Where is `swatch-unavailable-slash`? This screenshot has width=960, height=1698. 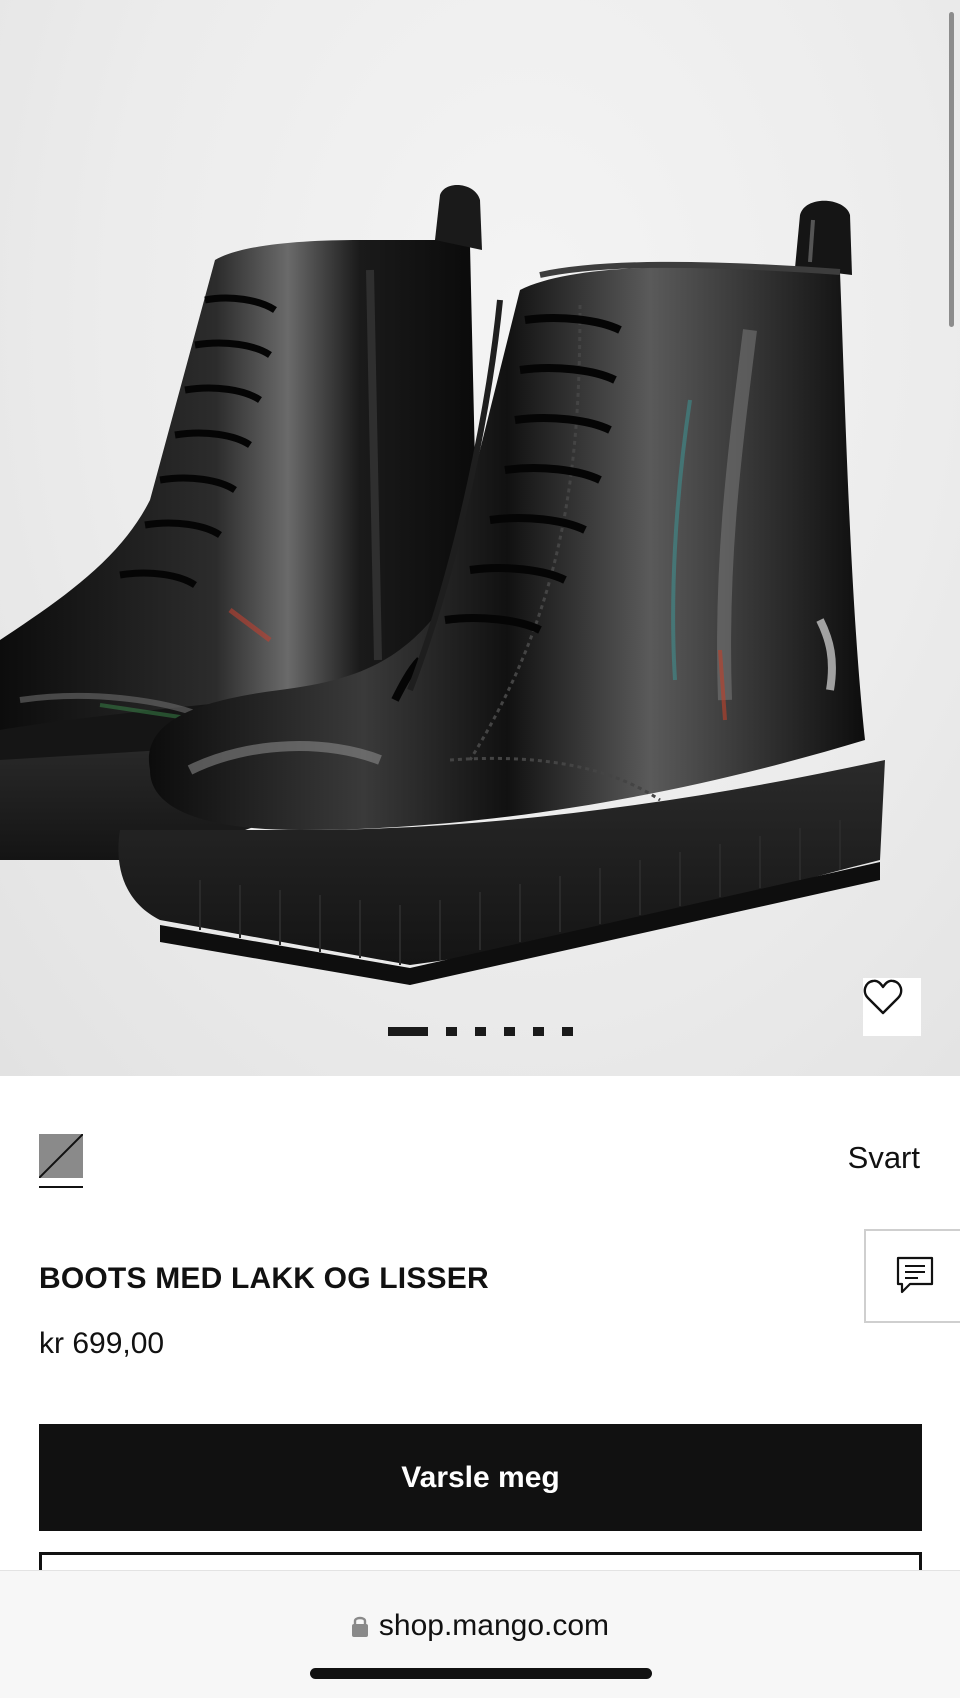
swatch-unavailable-slash is located at coordinates (61, 1156).